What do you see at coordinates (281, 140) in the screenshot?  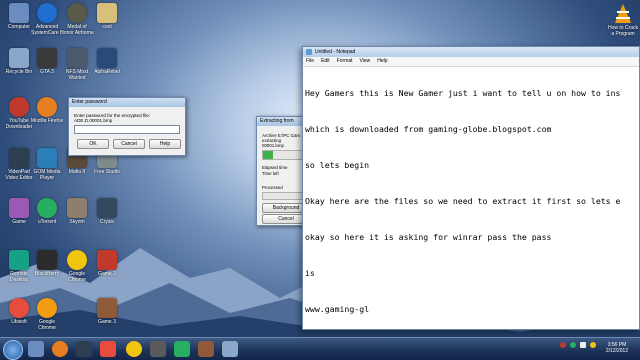 I see `extract-archive-line: Archive E:\PC Gam extracting 00001.bmp` at bounding box center [281, 140].